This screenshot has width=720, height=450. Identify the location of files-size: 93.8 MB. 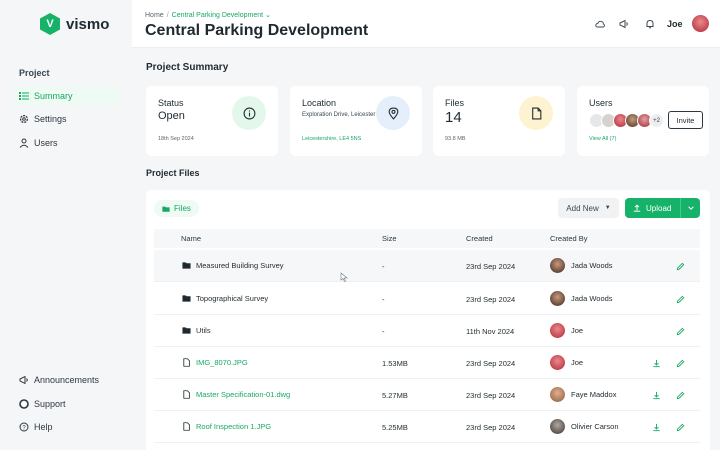
(455, 139).